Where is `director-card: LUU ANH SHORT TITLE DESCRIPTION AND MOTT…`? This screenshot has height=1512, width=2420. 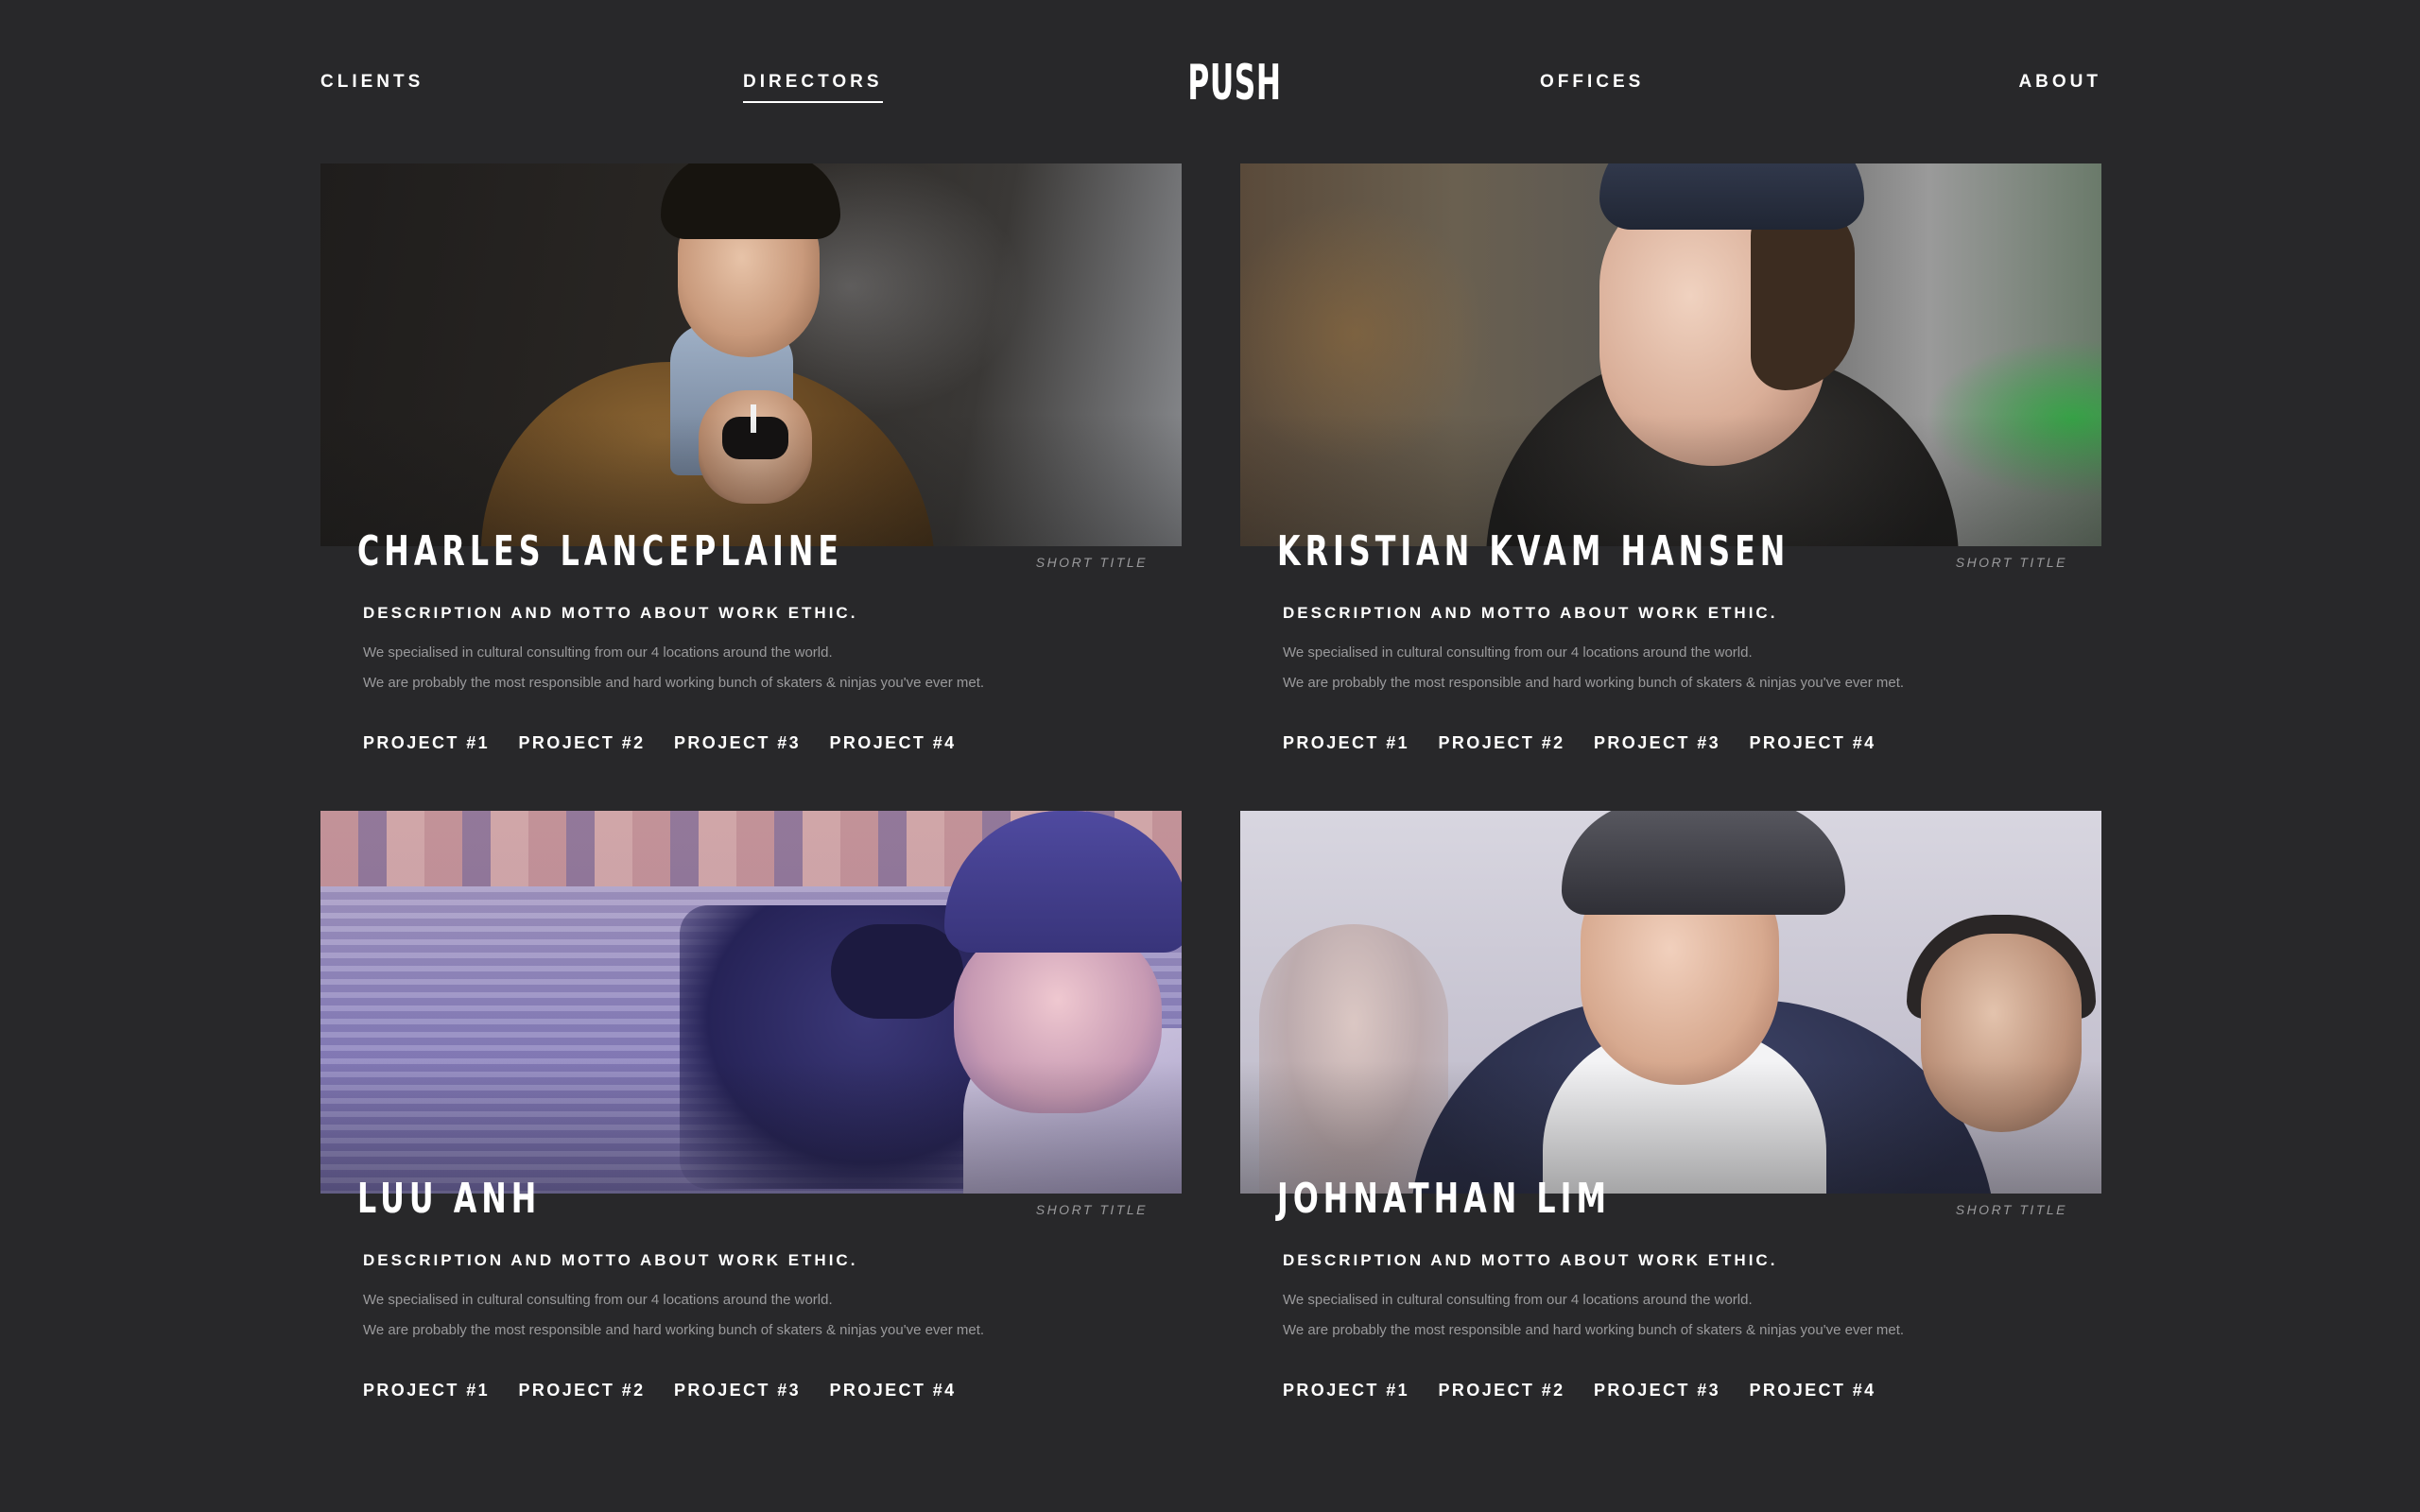 director-card: LUU ANH SHORT TITLE DESCRIPTION AND MOTT… is located at coordinates (751, 1105).